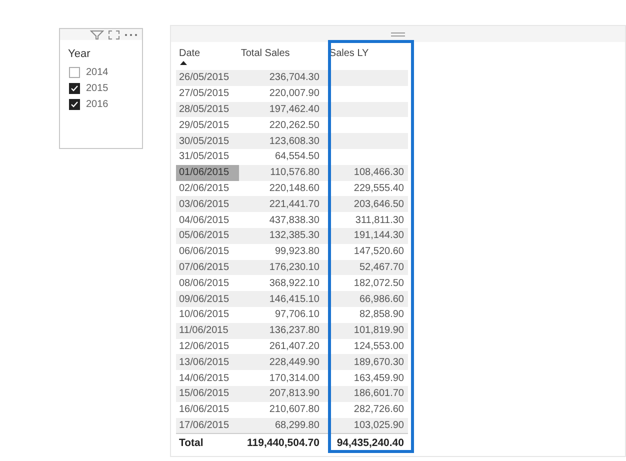 The image size is (626, 461). Describe the element at coordinates (294, 362) in the screenshot. I see `table-cell: 228,449.90` at that location.